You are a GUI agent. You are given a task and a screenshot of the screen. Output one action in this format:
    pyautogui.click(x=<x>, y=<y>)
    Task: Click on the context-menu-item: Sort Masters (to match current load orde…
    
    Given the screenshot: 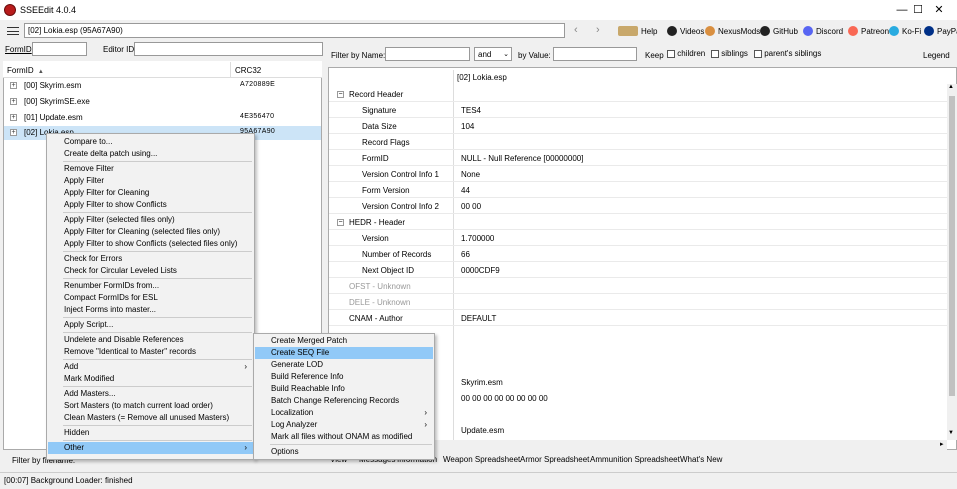 What is the action you would take?
    pyautogui.click(x=150, y=406)
    